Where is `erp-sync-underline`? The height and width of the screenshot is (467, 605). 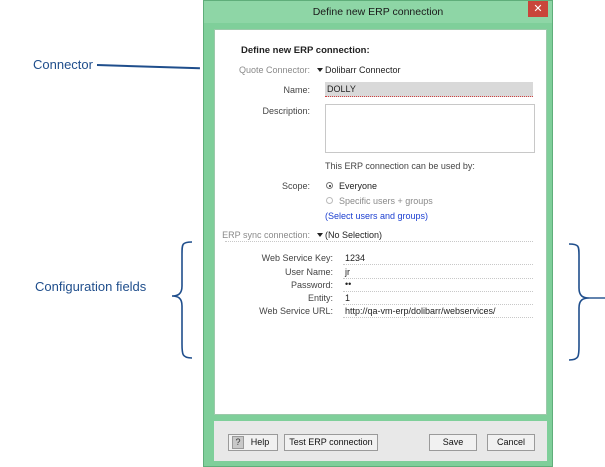 erp-sync-underline is located at coordinates (379, 241).